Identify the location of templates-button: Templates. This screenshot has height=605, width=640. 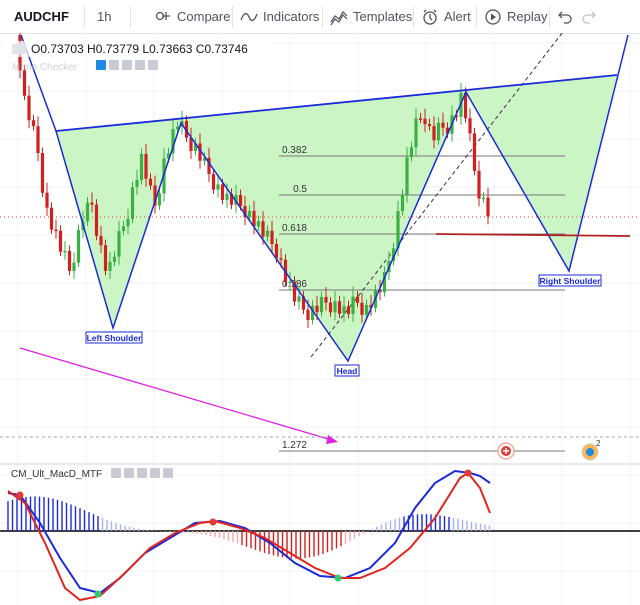
(371, 16).